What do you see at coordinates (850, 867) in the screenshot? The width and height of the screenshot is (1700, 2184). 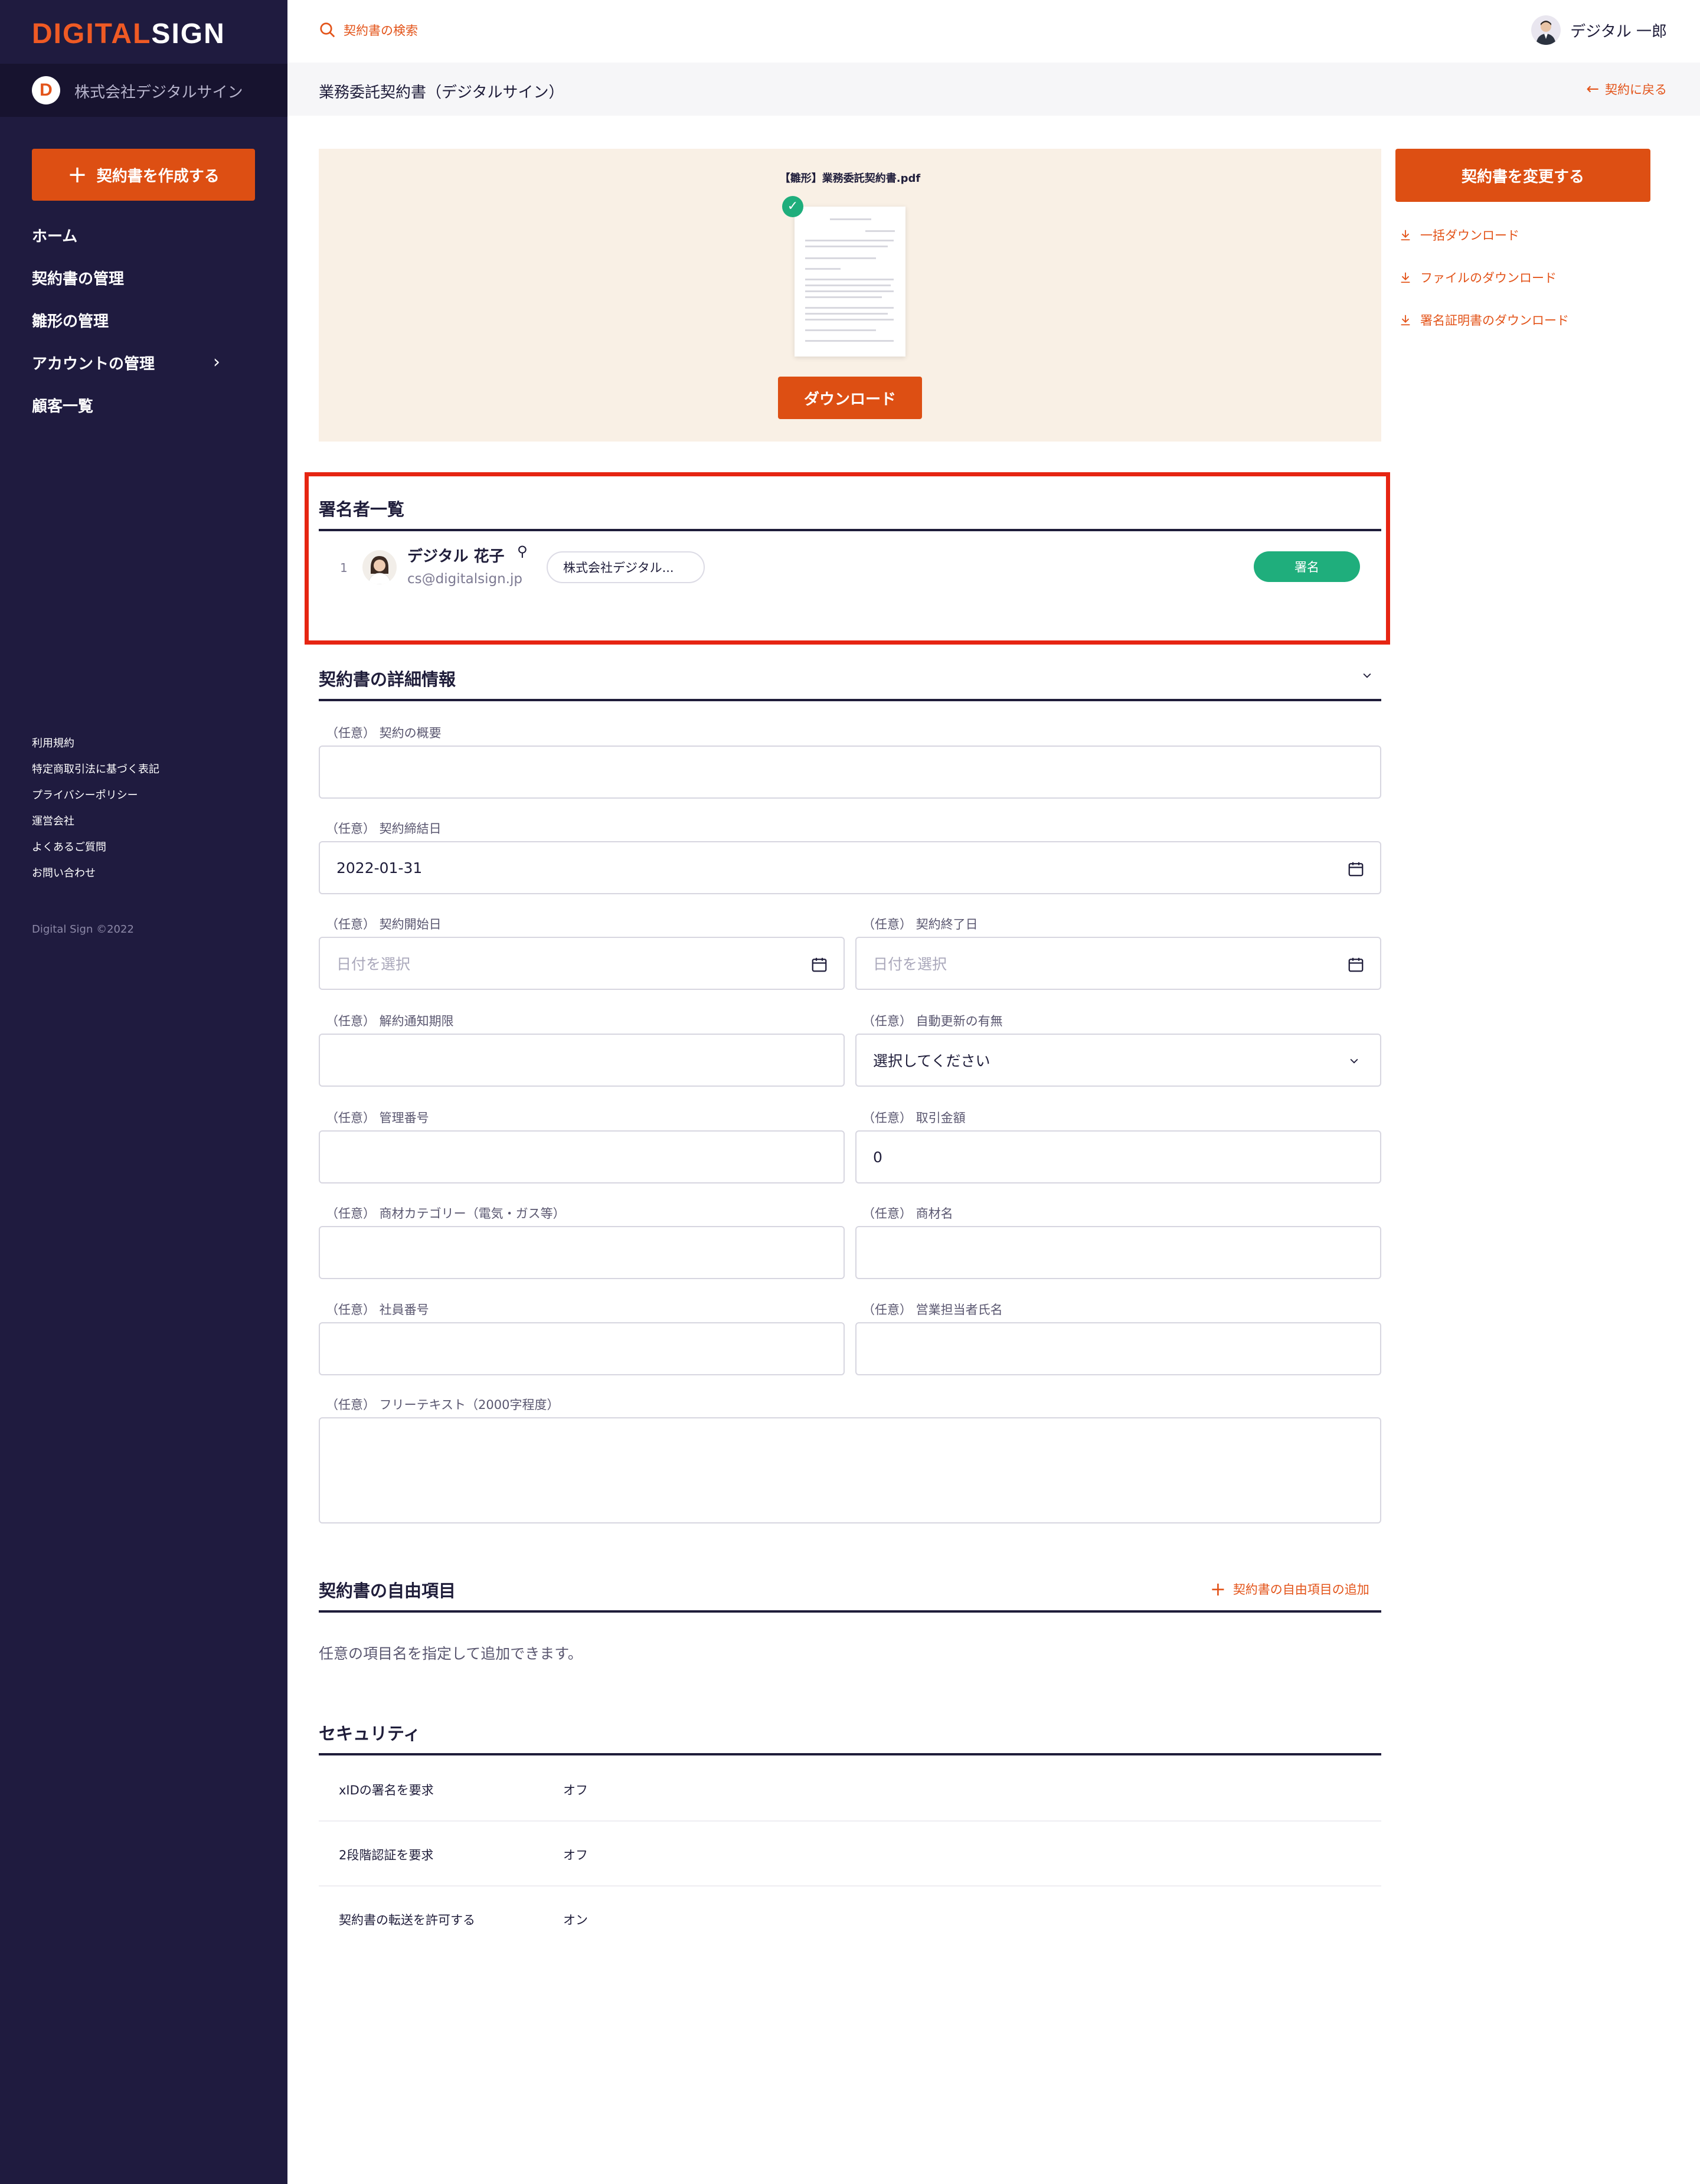 I see `signed-date-input: 2022-01-31` at bounding box center [850, 867].